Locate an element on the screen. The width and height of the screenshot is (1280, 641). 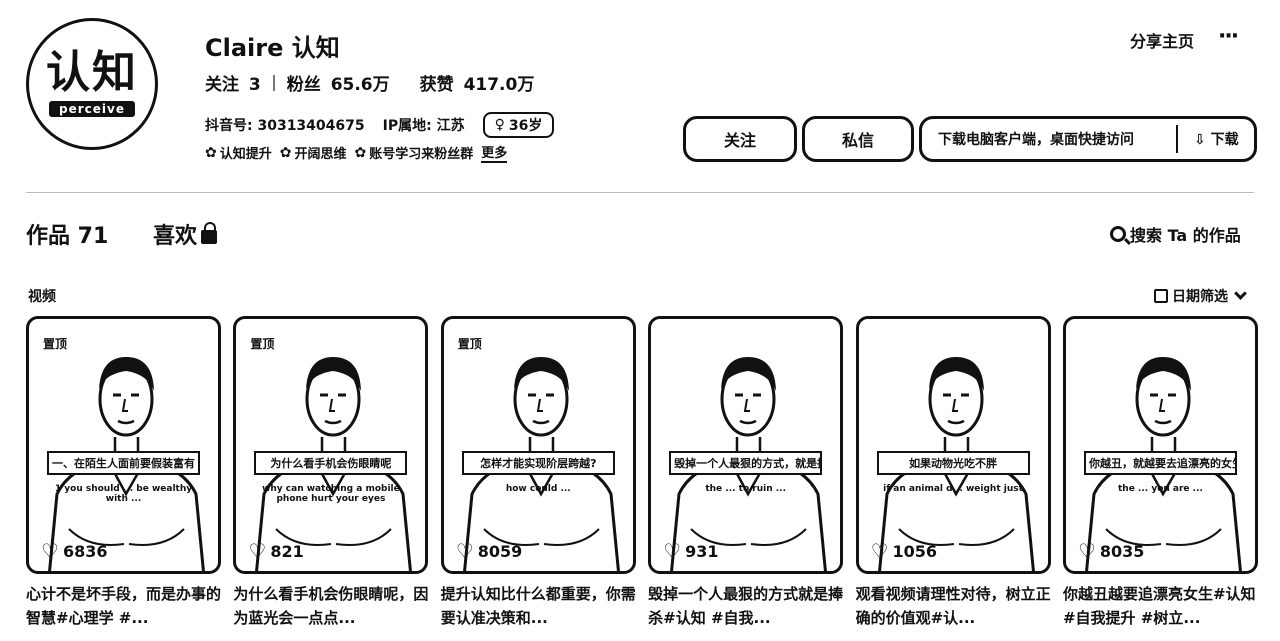
search-icon is located at coordinates (1118, 234).